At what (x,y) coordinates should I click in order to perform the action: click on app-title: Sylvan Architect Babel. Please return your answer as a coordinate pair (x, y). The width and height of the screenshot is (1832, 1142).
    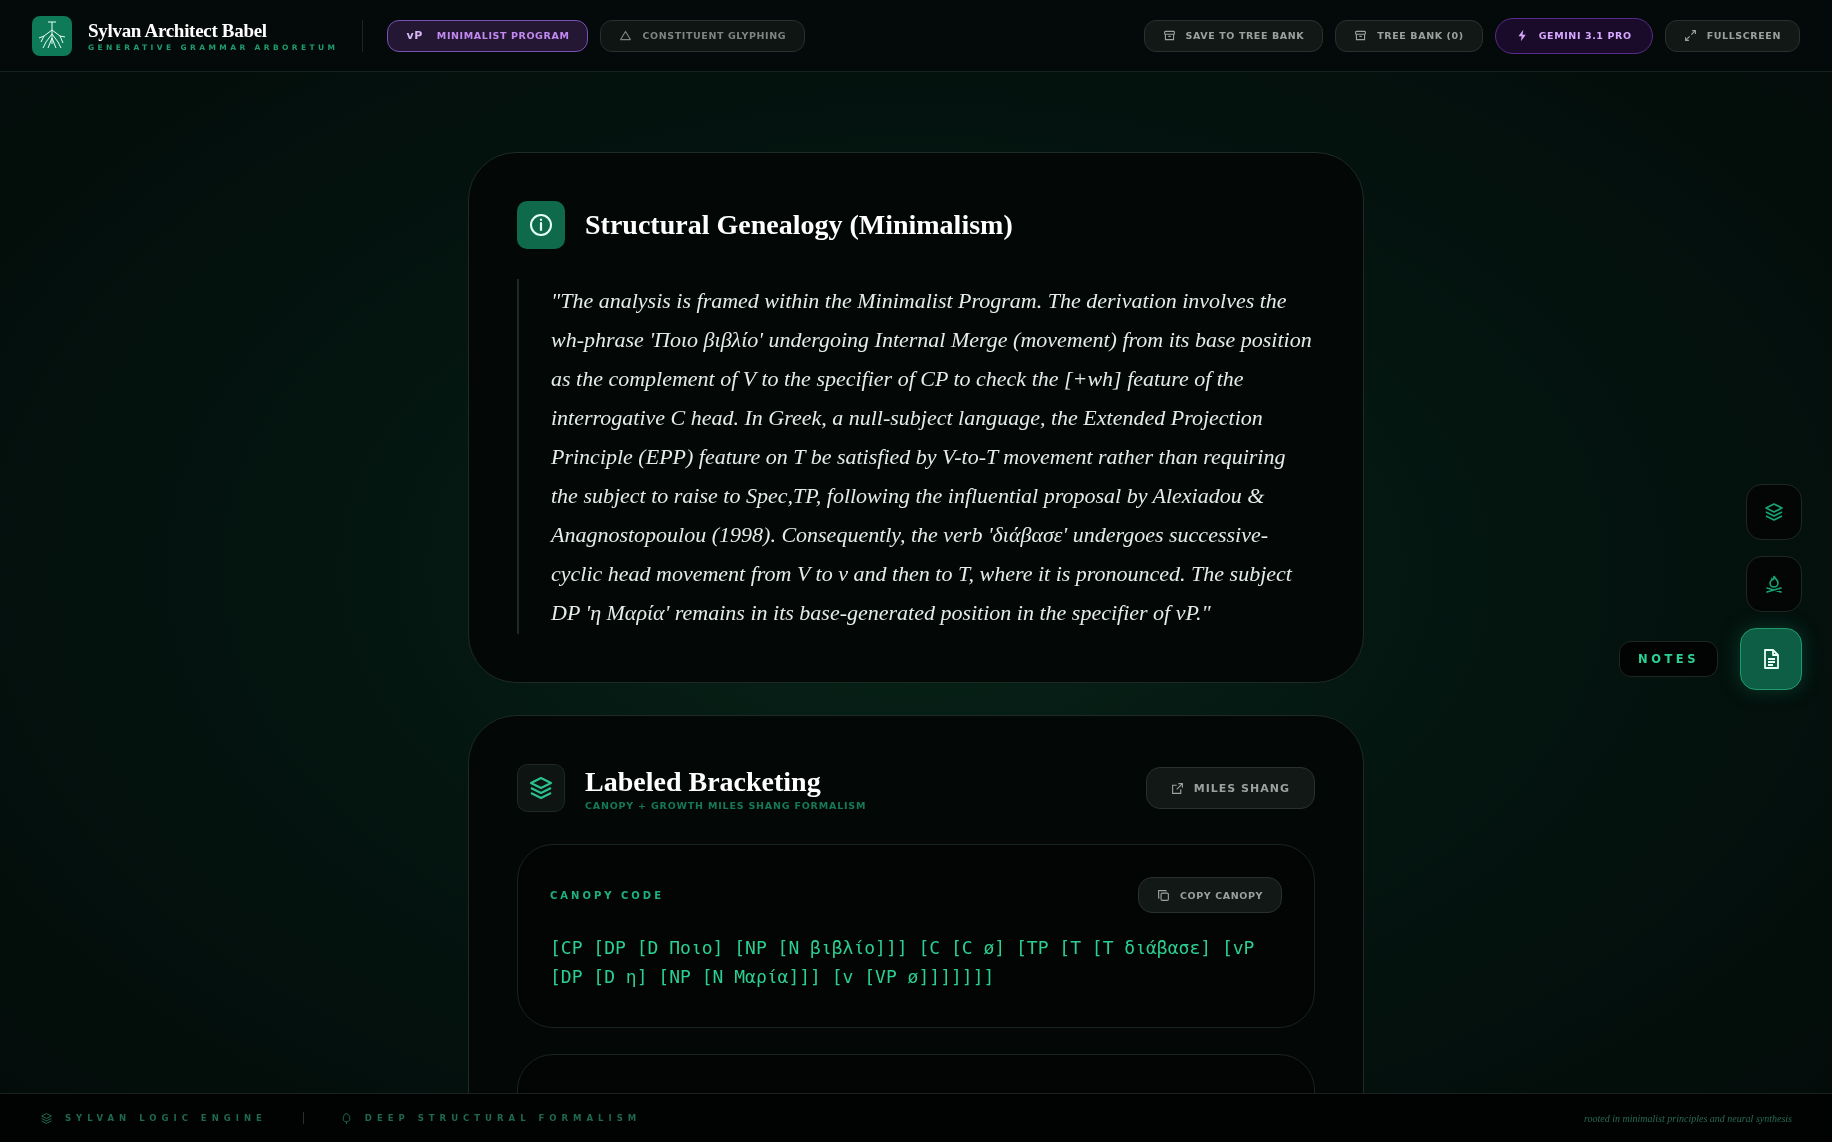
    Looking at the image, I should click on (178, 30).